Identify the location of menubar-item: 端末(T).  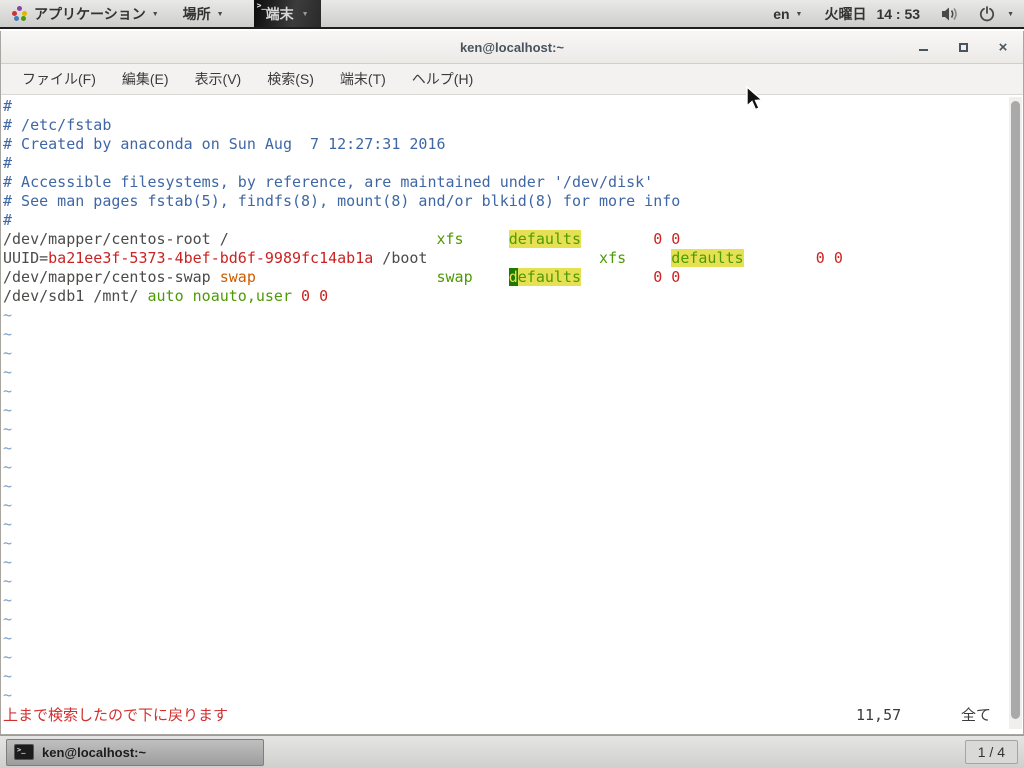
(363, 79).